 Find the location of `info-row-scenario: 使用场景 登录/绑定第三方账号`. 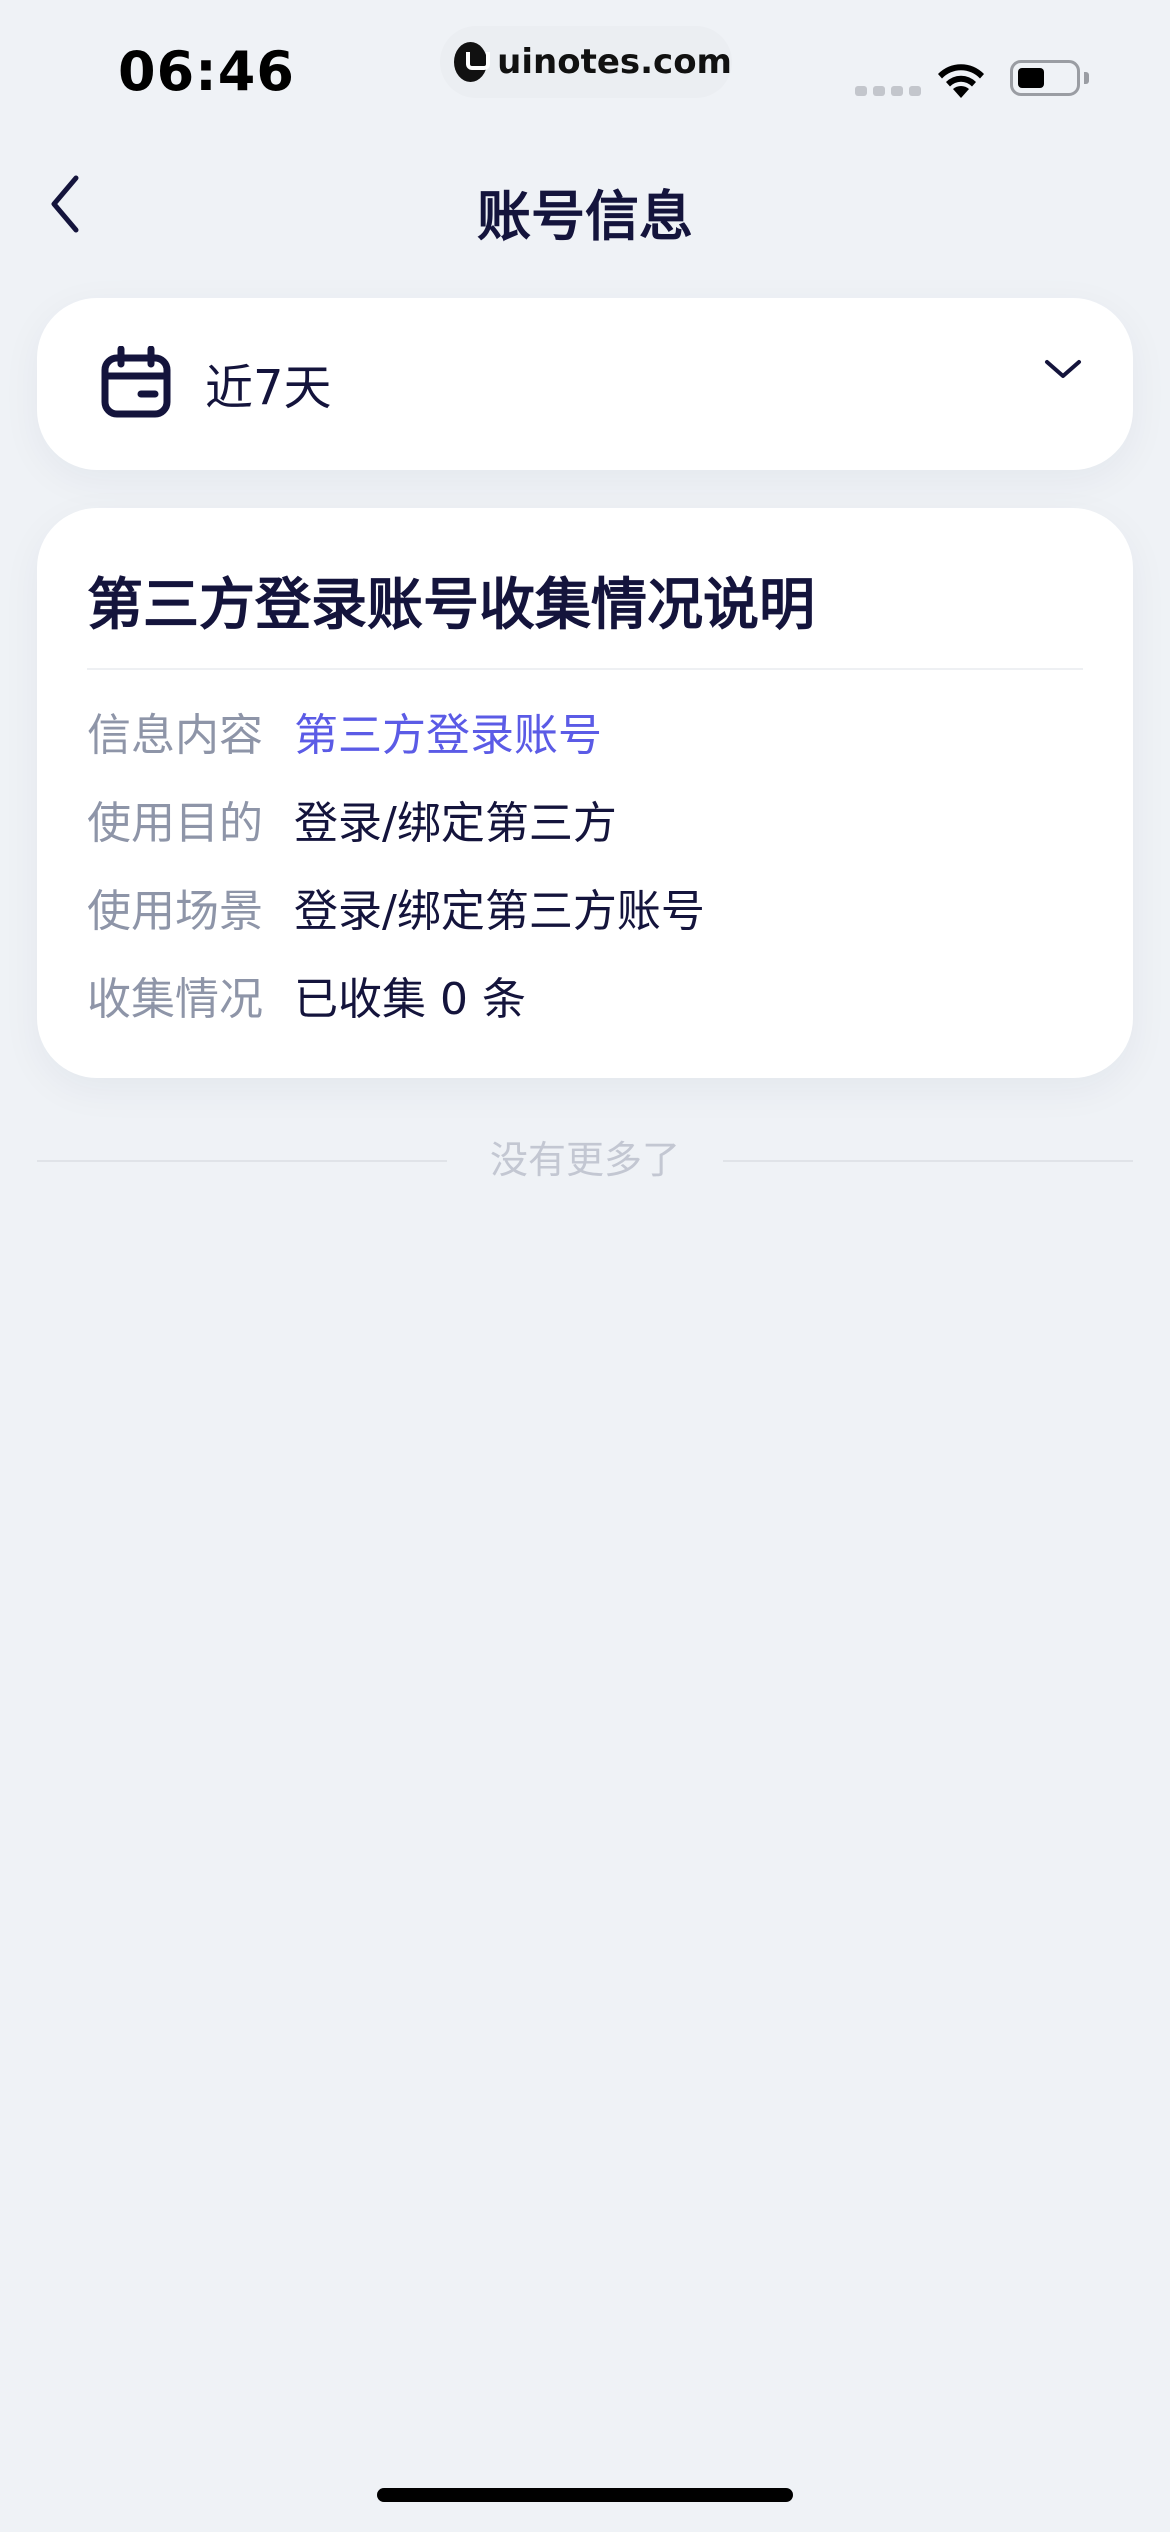

info-row-scenario: 使用场景 登录/绑定第三方账号 is located at coordinates (396, 912).